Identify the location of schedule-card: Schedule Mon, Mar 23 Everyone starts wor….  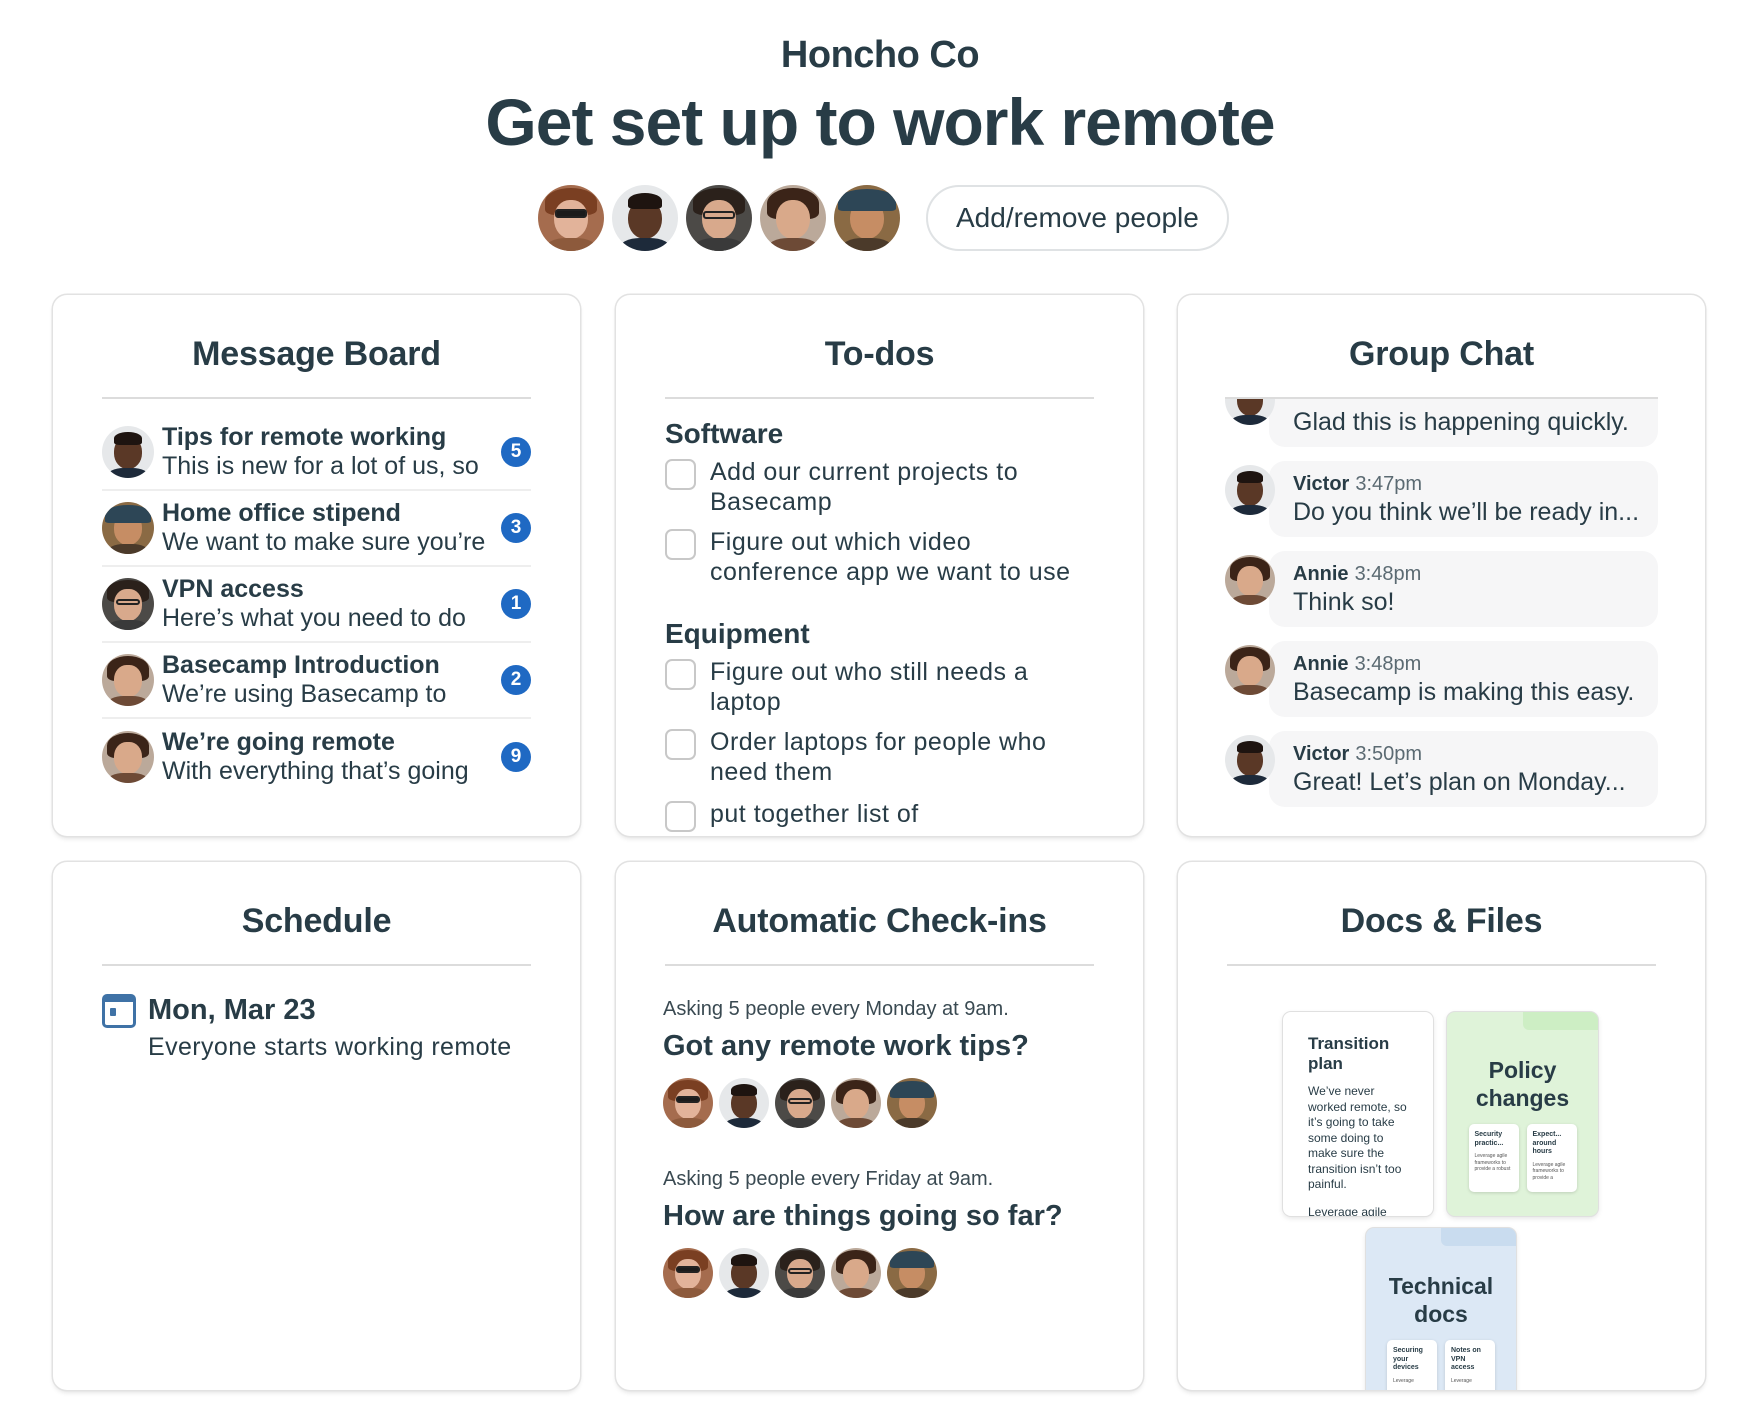
(316, 1126).